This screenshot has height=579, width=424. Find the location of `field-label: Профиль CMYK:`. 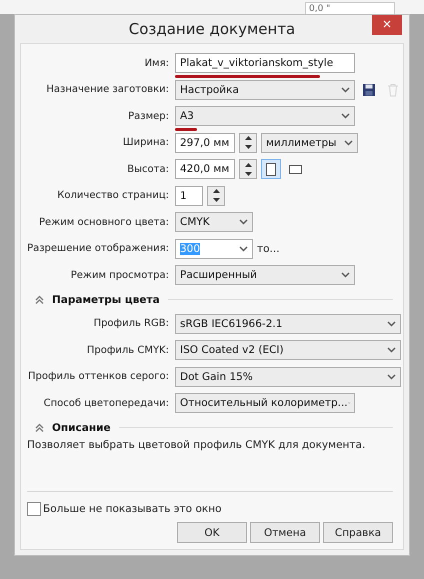

field-label: Профиль CMYK: is located at coordinates (127, 350).